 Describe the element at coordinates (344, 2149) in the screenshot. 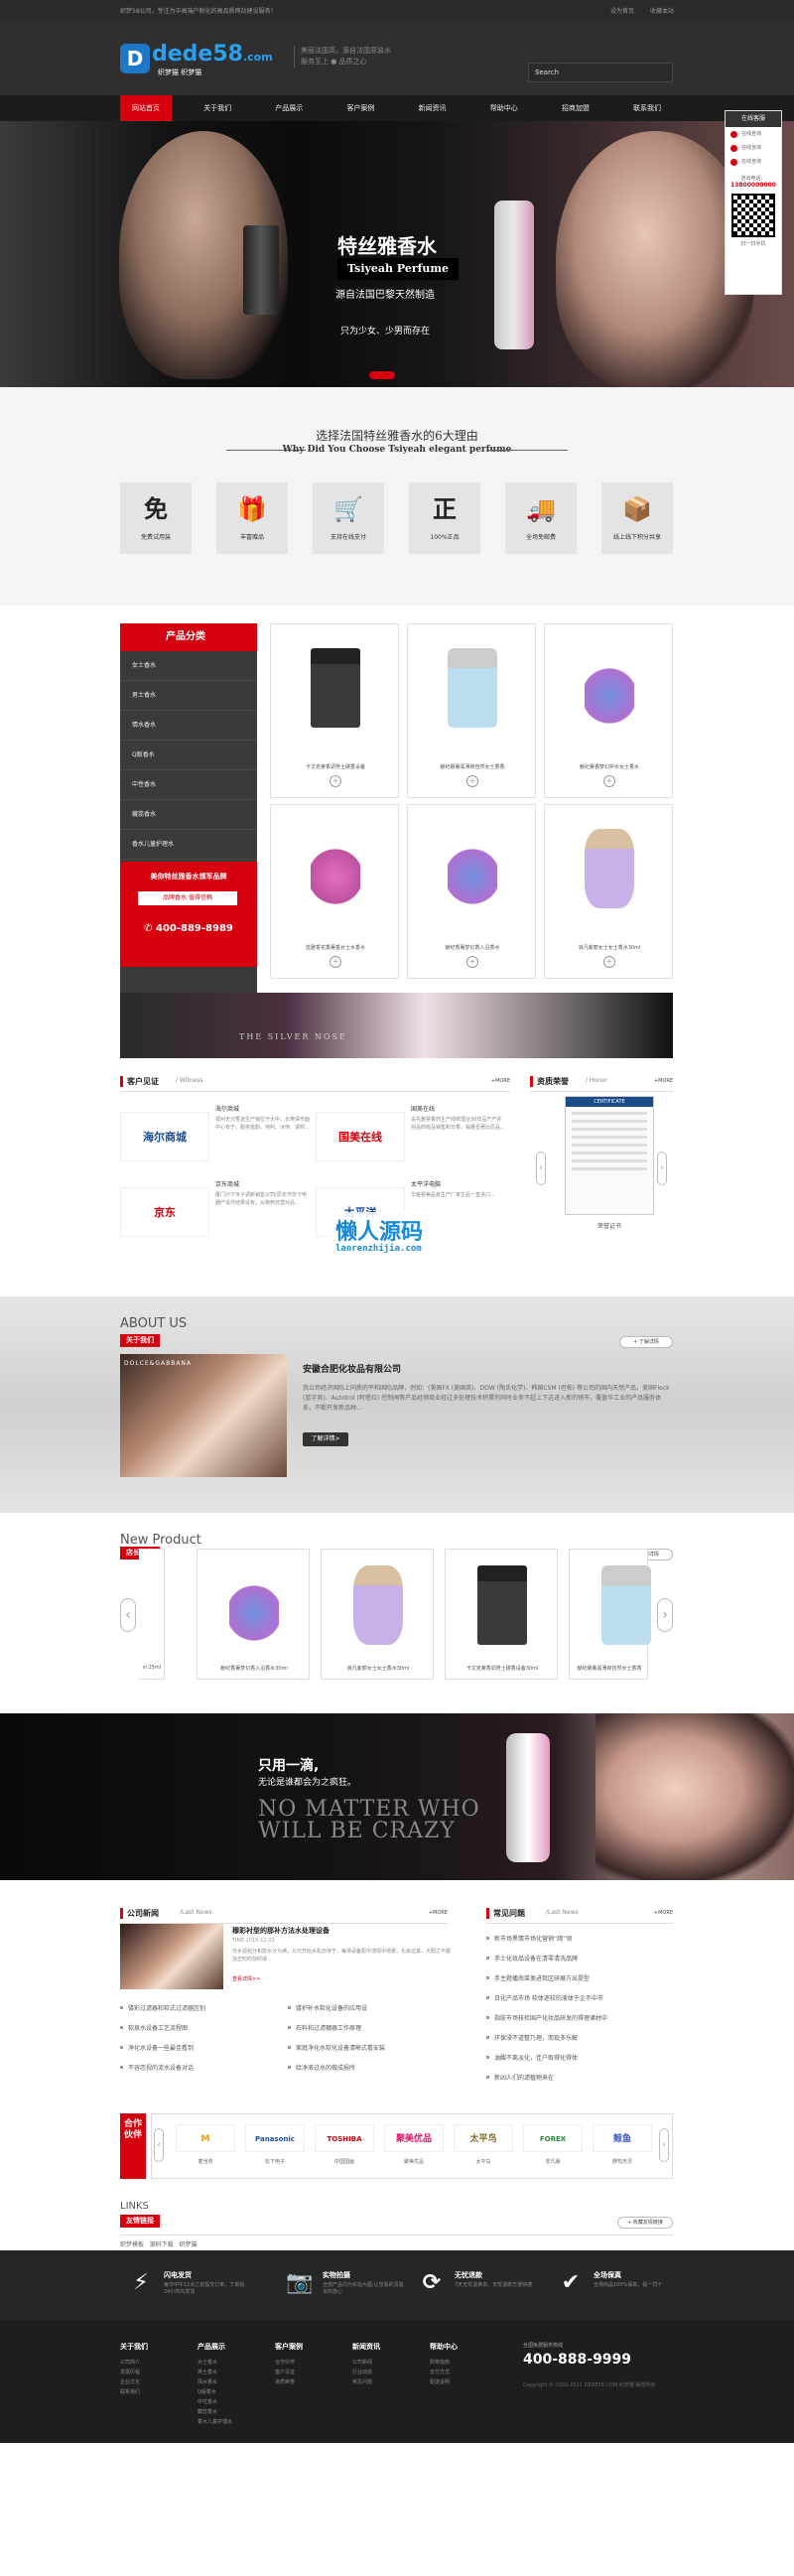

I see `partner-logo: TOSHIBA 中国国画` at that location.